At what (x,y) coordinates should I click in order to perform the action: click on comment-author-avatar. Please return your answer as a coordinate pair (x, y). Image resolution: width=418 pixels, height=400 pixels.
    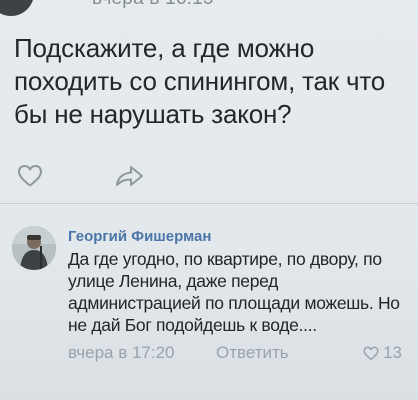
    Looking at the image, I should click on (34, 248).